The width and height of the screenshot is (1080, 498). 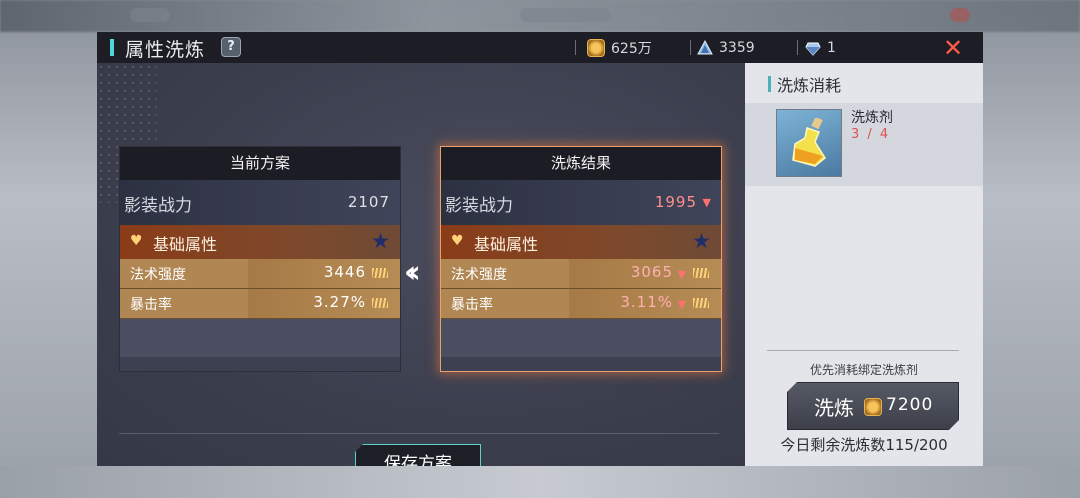 I want to click on crystal-icon, so click(x=705, y=46).